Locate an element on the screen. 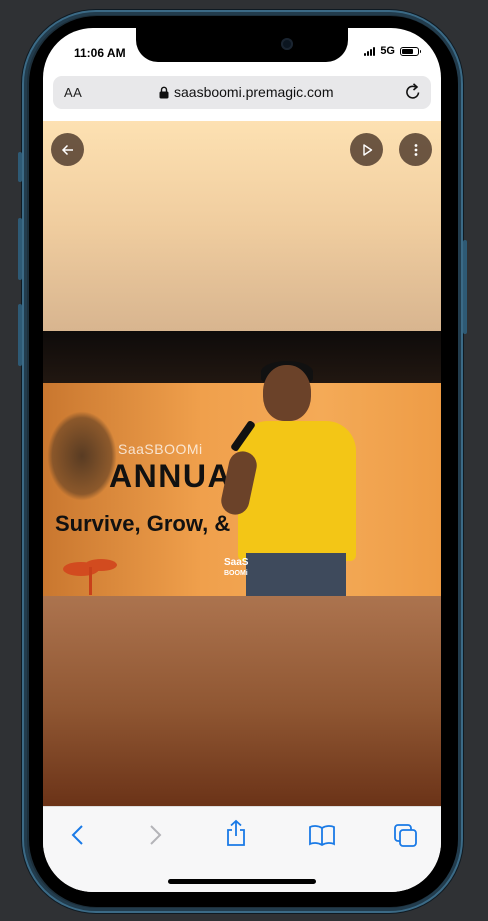 The width and height of the screenshot is (488, 921). text-size-button: AA is located at coordinates (73, 92).